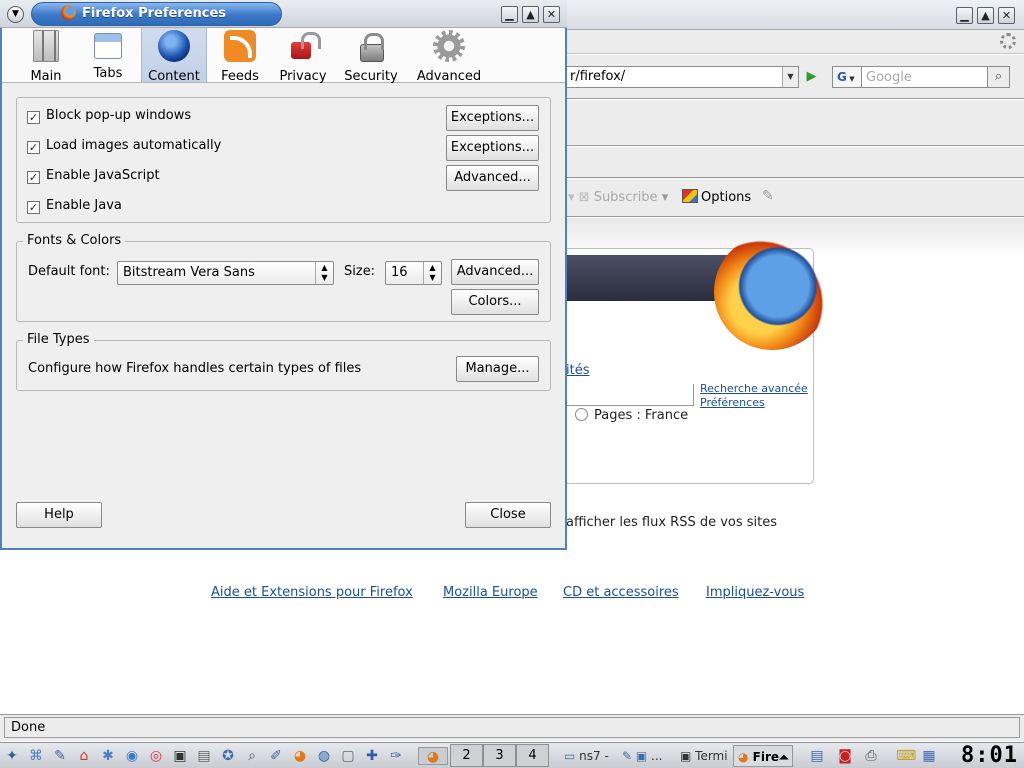 Image resolution: width=1024 pixels, height=768 pixels. I want to click on subscribe-button: ▾ ⊠ Subscribe ▾, so click(618, 197).